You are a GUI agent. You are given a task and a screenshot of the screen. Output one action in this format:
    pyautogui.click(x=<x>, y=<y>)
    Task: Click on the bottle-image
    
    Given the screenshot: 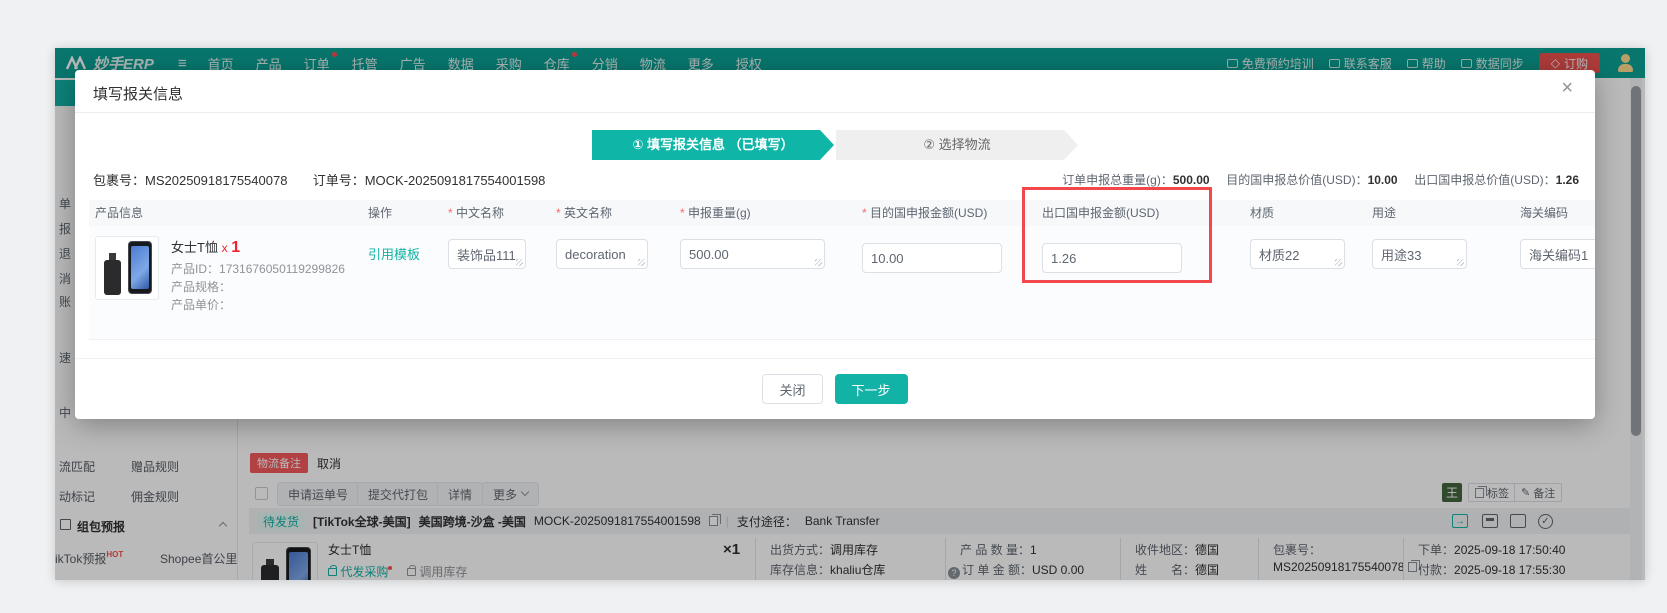 What is the action you would take?
    pyautogui.click(x=112, y=277)
    